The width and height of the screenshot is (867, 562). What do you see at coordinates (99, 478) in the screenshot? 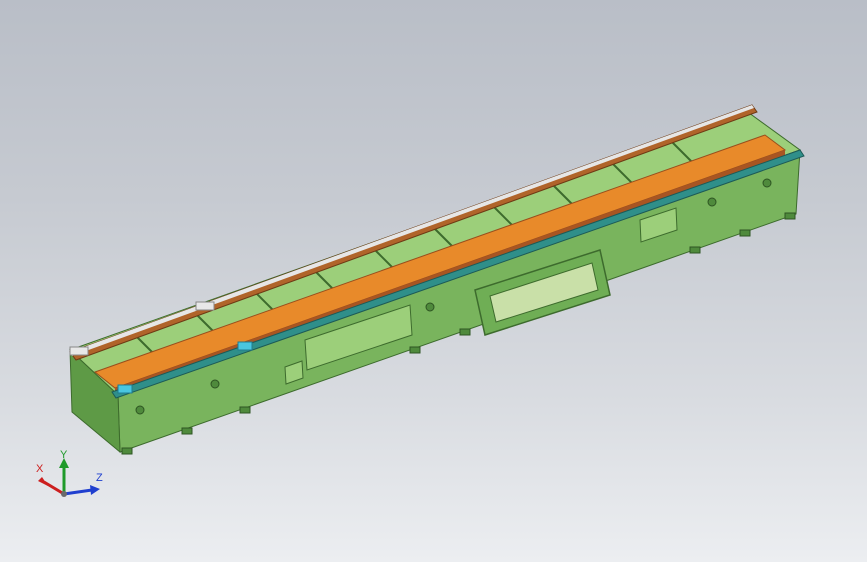
I see `axis-z-label: Z` at bounding box center [99, 478].